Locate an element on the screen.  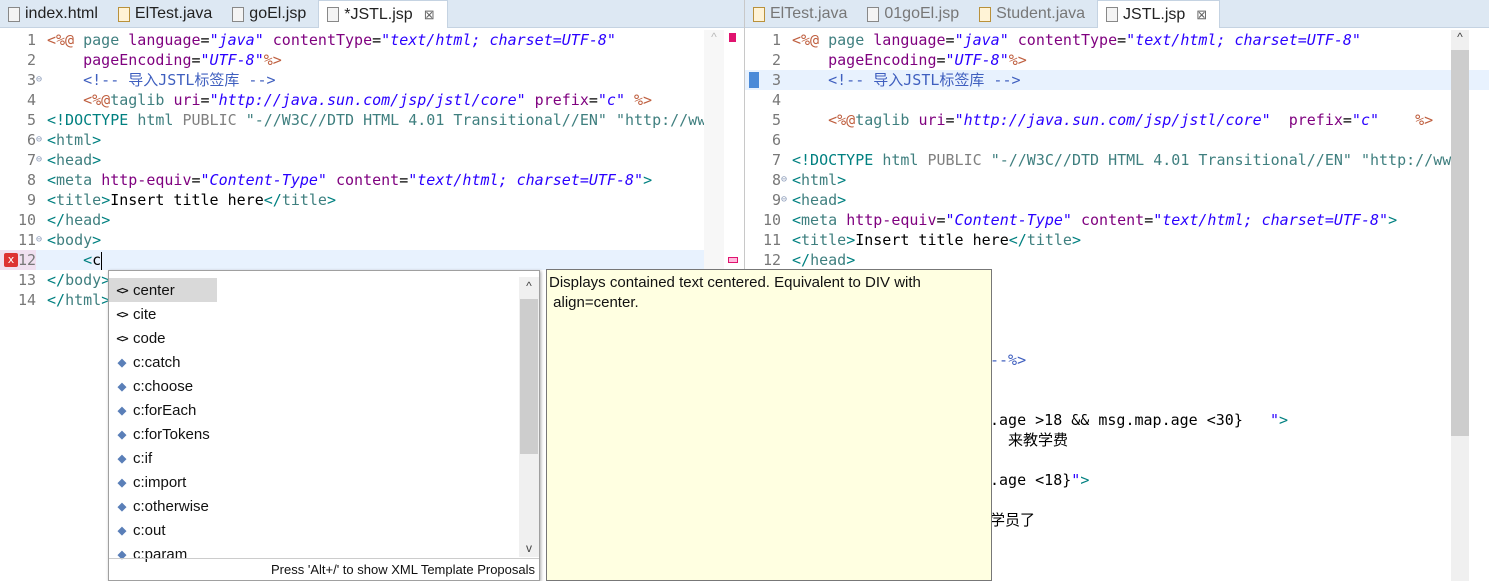
tab-indexhtml: index.html is located at coordinates (55, 14).